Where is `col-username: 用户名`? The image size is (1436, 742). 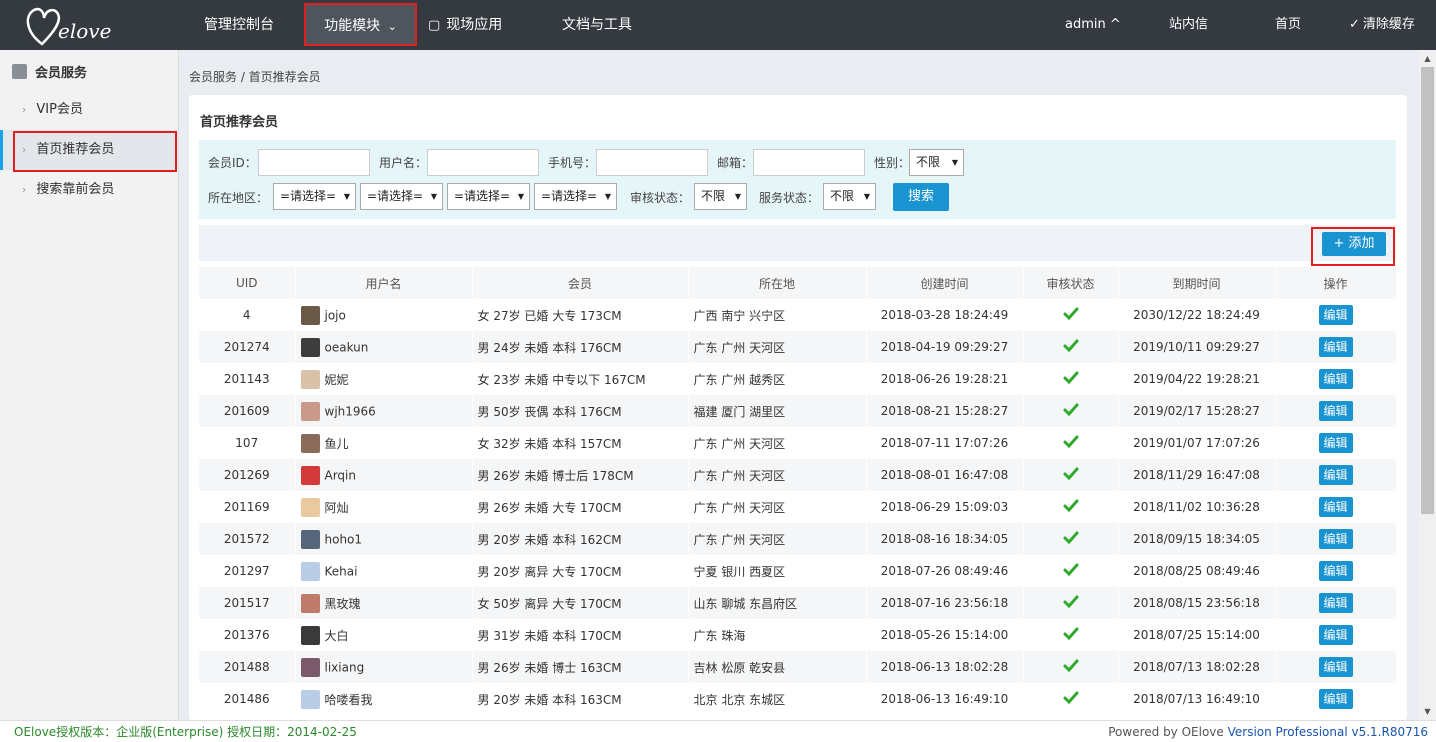
col-username: 用户名 is located at coordinates (384, 283).